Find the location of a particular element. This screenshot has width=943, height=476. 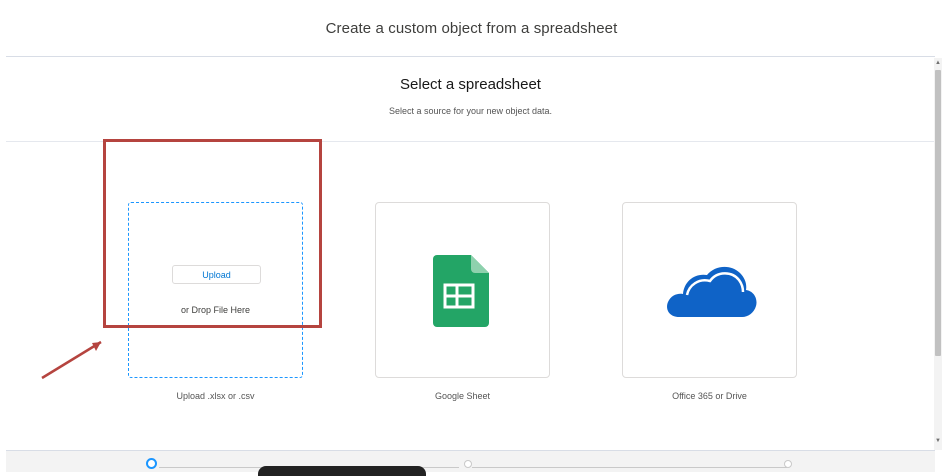

office-365-card is located at coordinates (709, 290).